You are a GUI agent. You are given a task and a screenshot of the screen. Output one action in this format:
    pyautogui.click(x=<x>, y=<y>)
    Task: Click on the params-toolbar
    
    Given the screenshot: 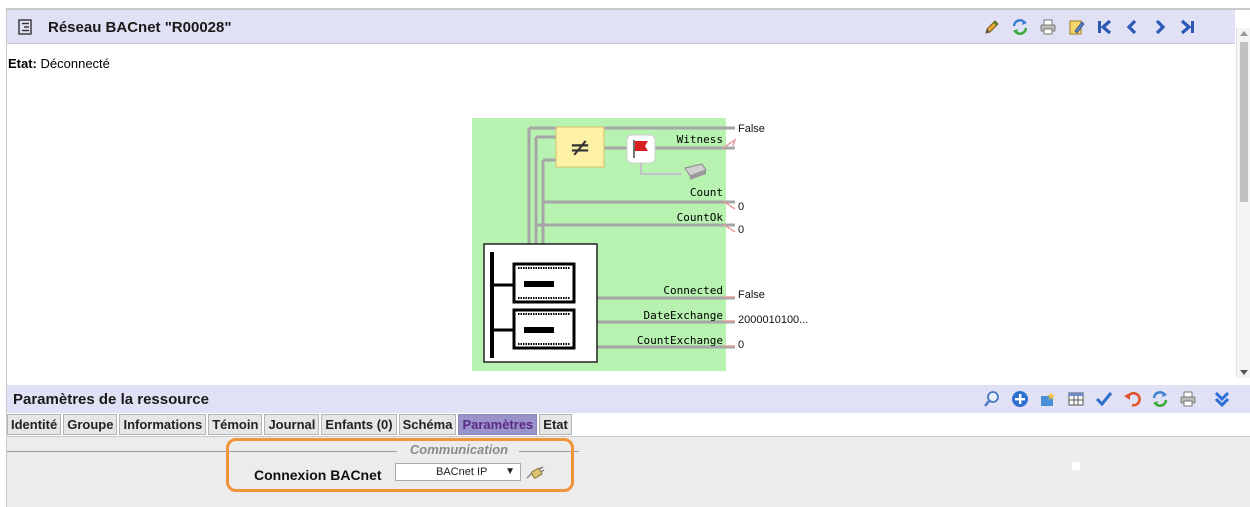 What is the action you would take?
    pyautogui.click(x=1107, y=399)
    